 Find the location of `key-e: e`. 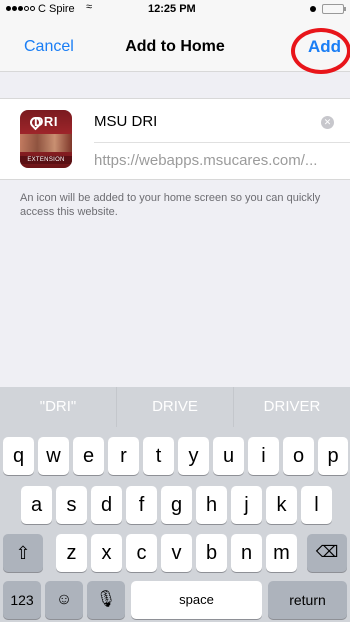

key-e: e is located at coordinates (88, 456).